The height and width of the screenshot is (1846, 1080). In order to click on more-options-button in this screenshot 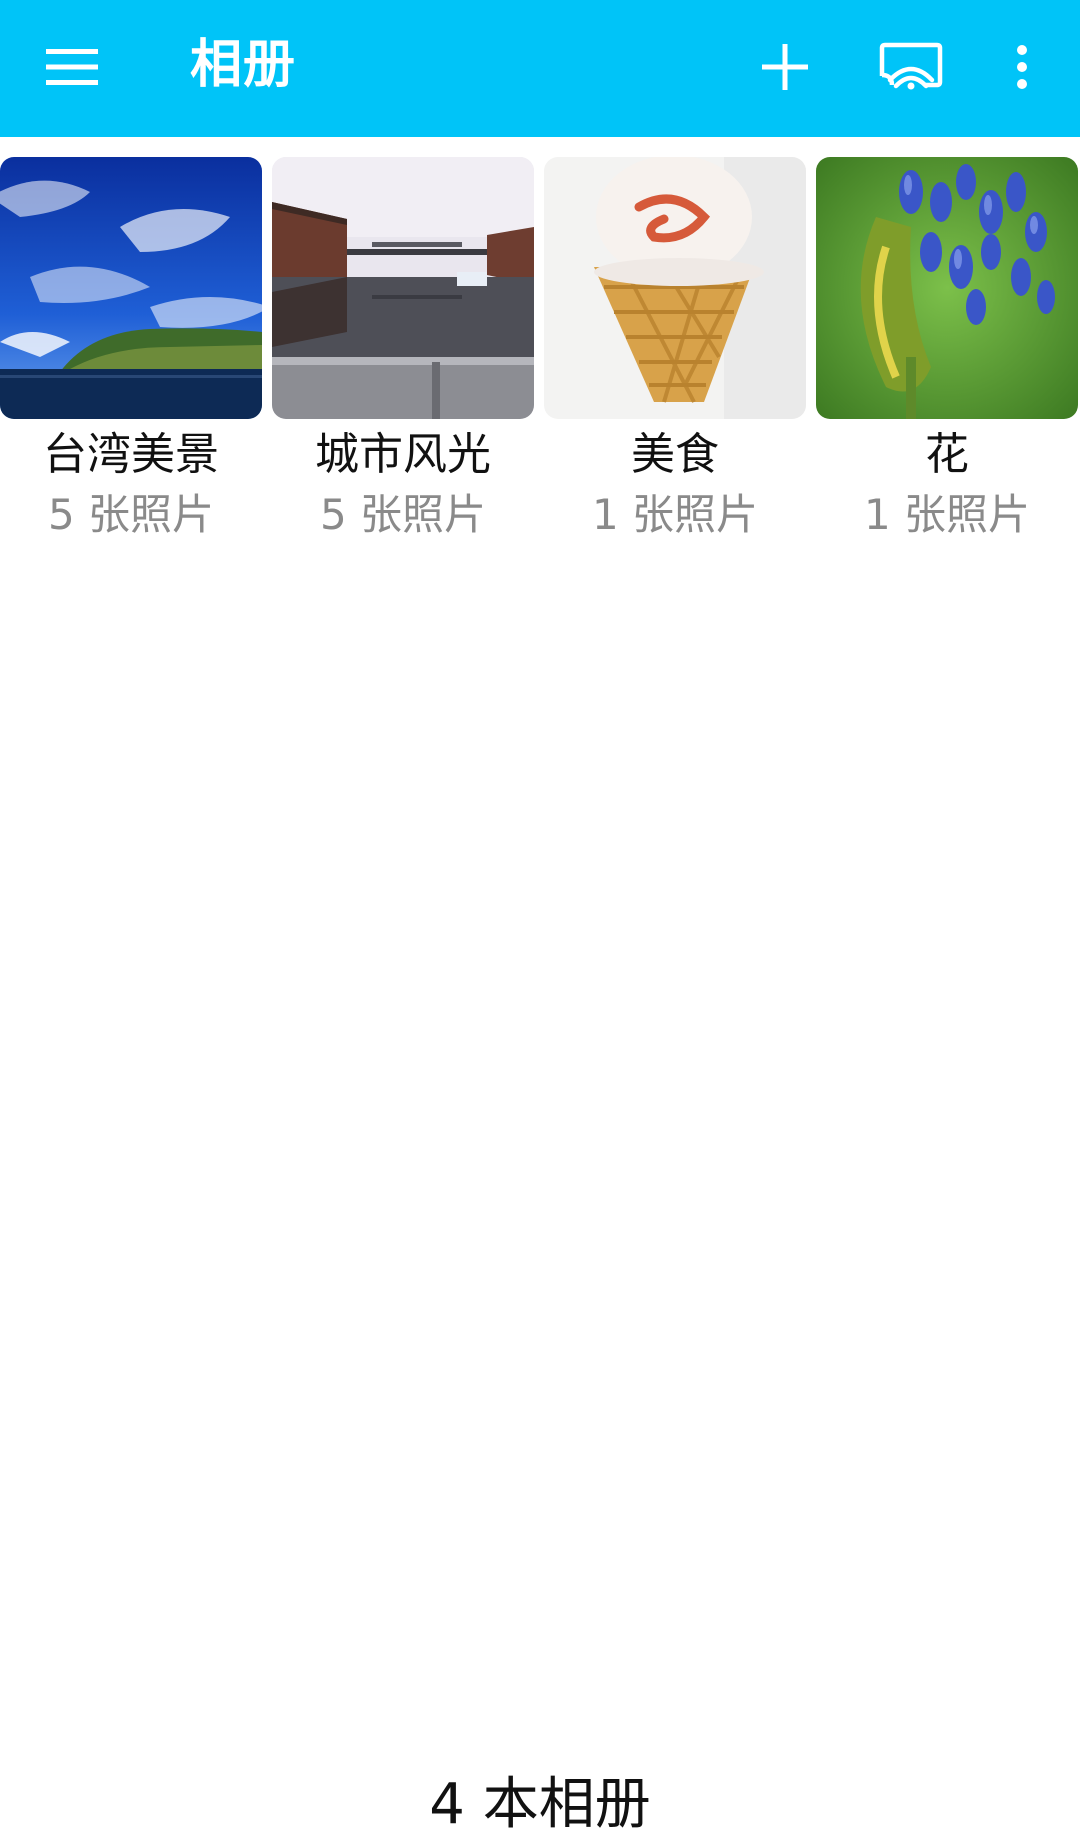, I will do `click(1022, 67)`.